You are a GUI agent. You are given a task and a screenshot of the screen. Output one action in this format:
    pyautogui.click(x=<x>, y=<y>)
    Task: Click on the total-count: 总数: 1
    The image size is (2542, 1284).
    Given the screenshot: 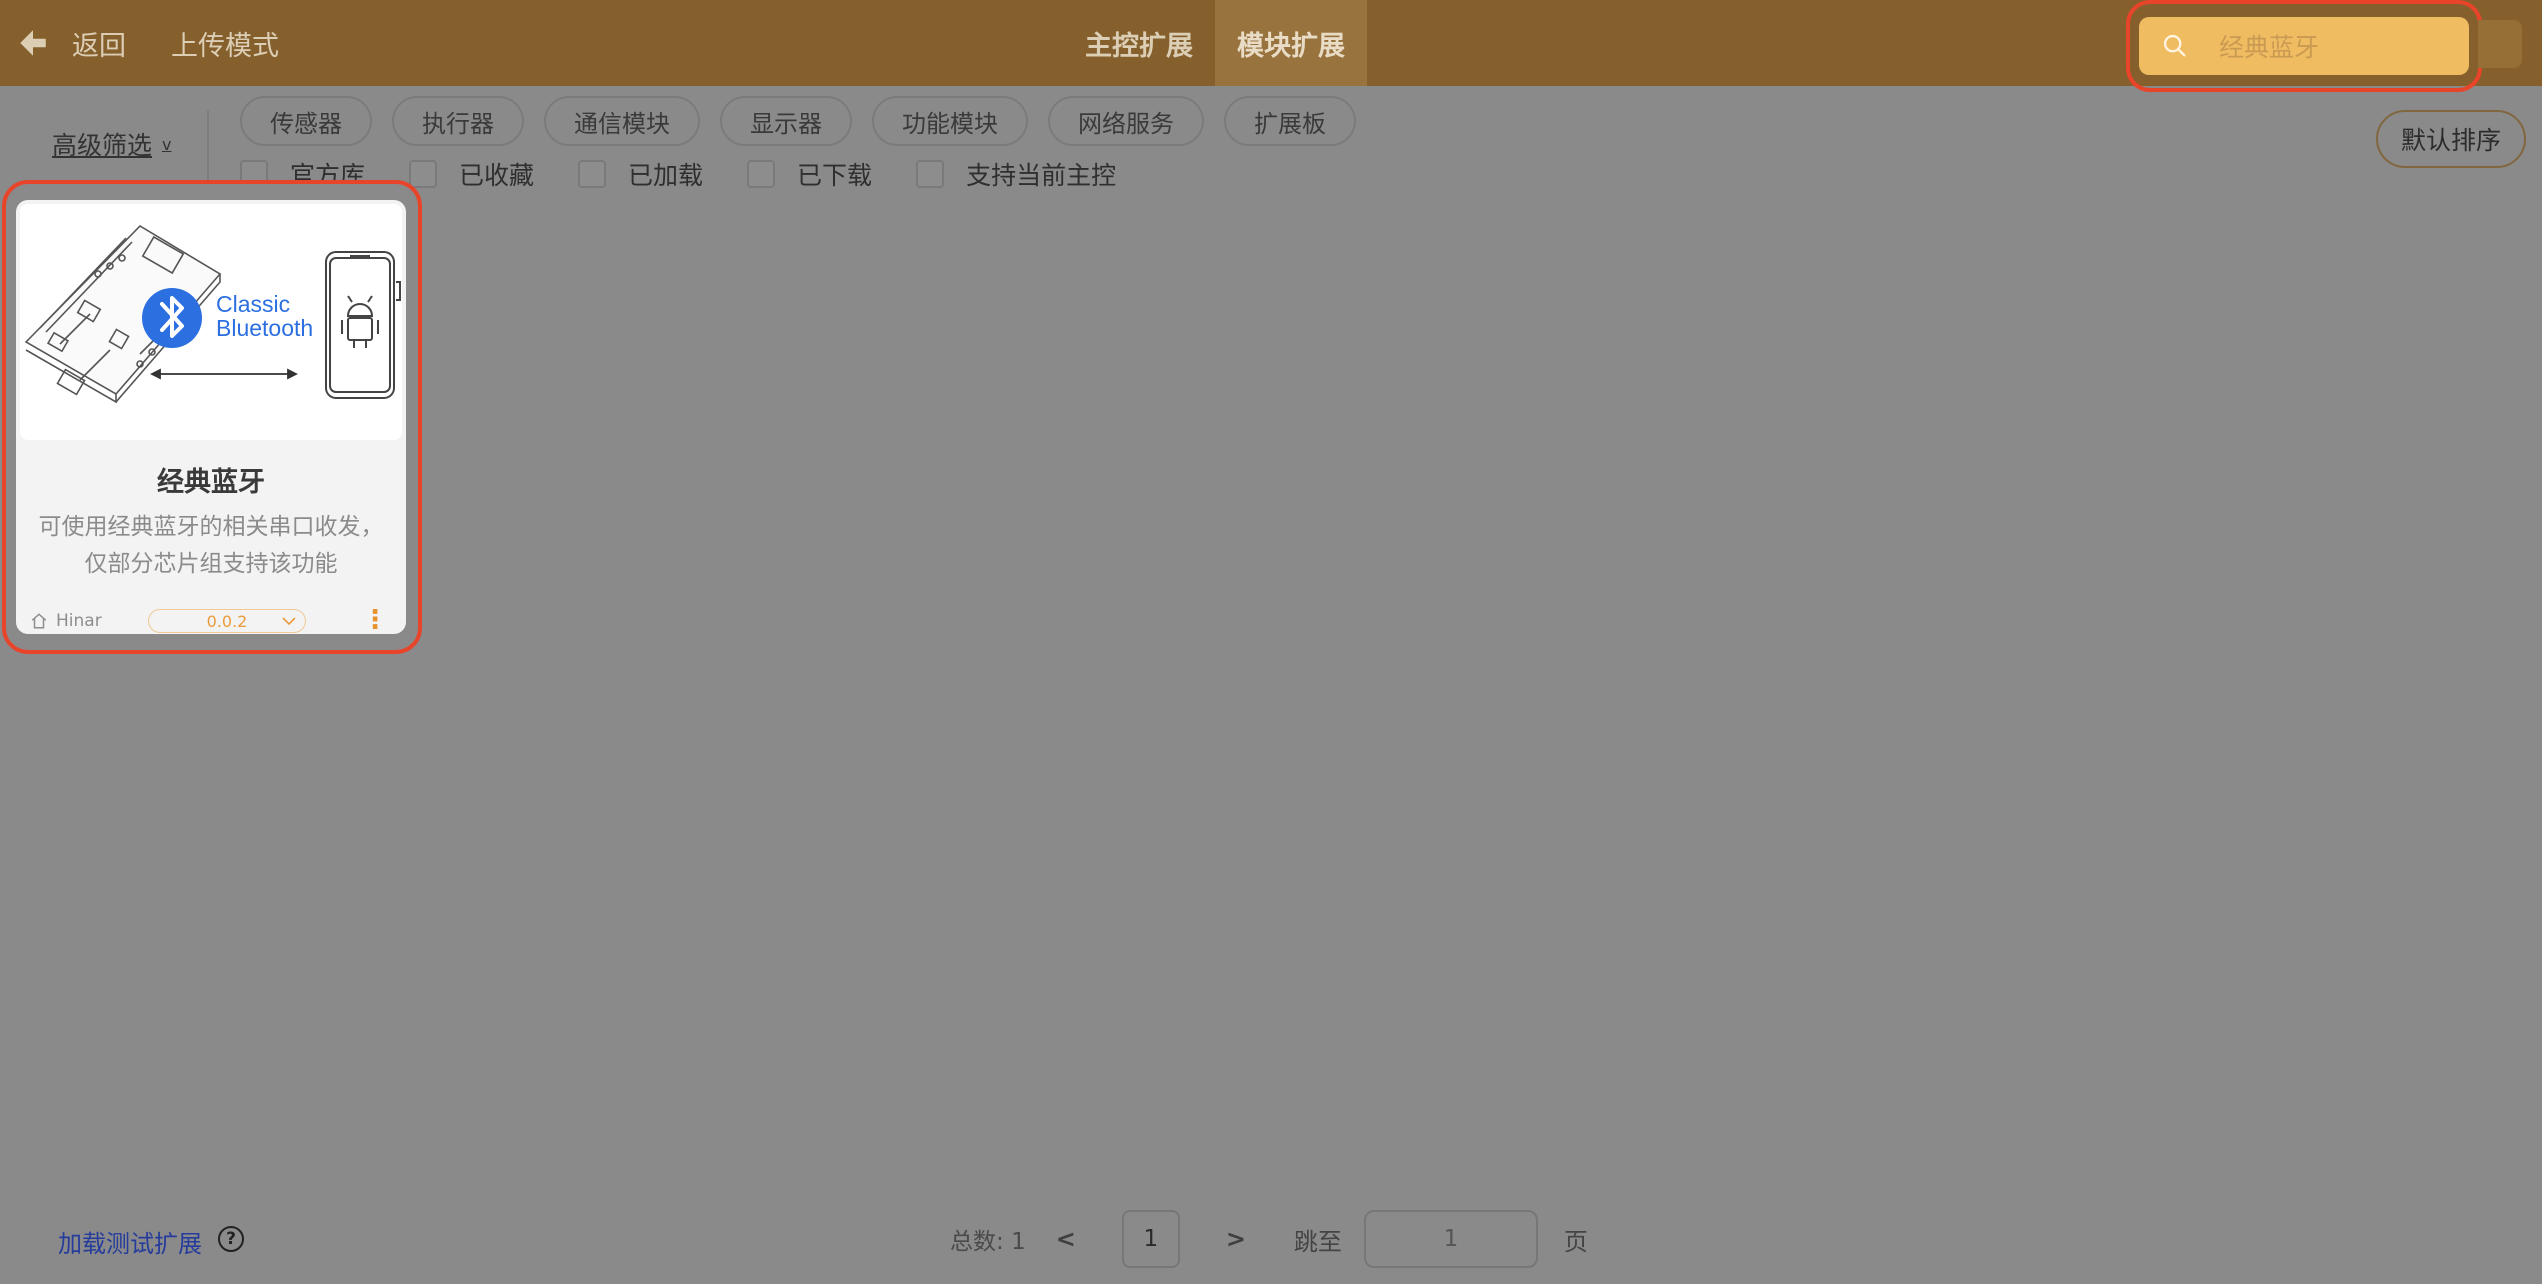 What is the action you would take?
    pyautogui.click(x=988, y=1239)
    